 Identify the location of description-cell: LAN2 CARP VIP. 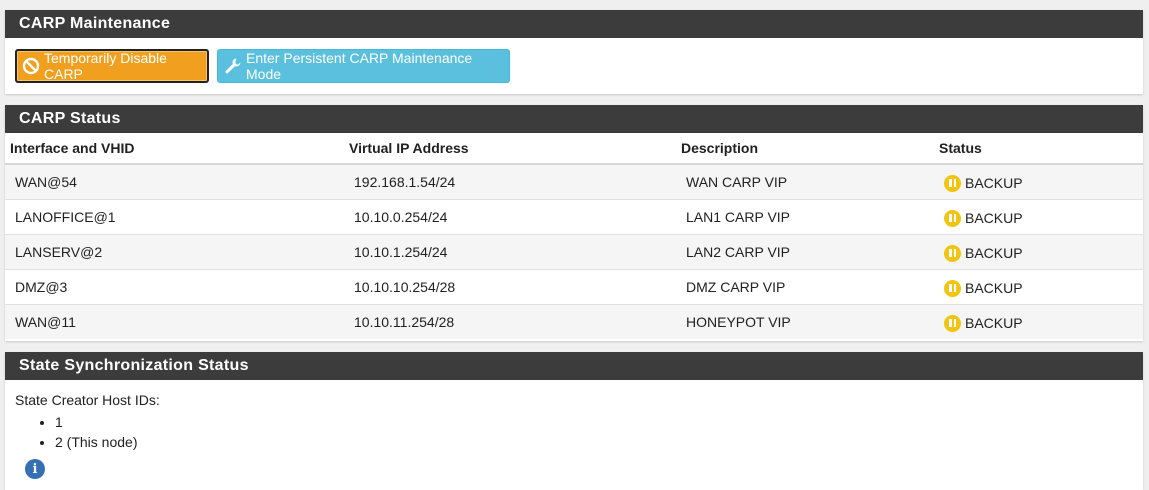
(805, 251).